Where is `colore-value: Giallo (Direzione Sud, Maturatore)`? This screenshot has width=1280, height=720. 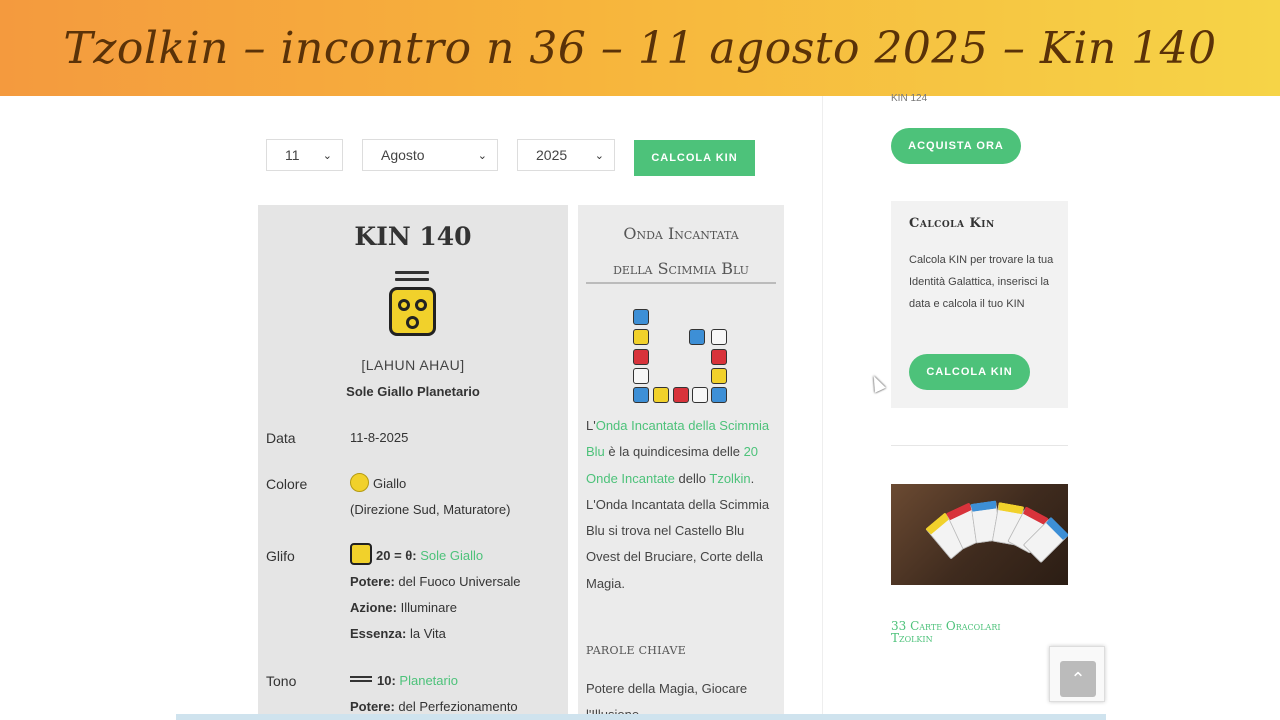
colore-value: Giallo (Direzione Sud, Maturatore) is located at coordinates (430, 497).